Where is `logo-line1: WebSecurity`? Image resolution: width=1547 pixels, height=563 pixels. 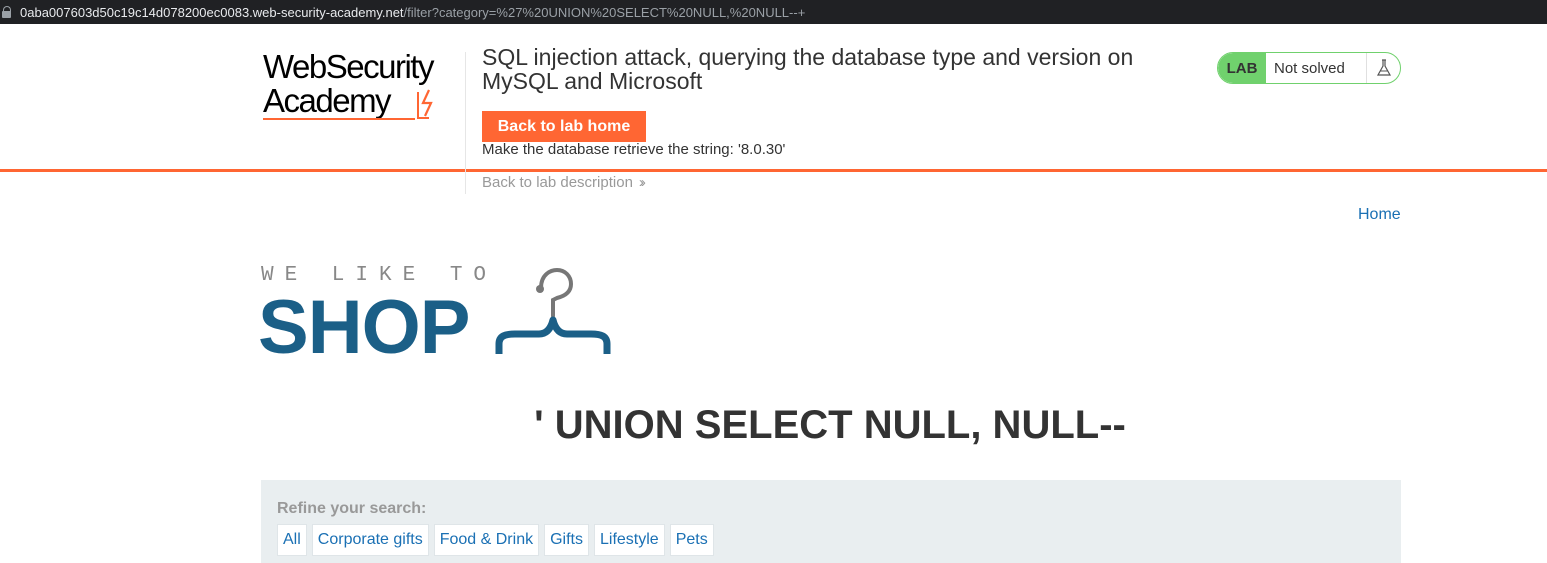 logo-line1: WebSecurity is located at coordinates (348, 66).